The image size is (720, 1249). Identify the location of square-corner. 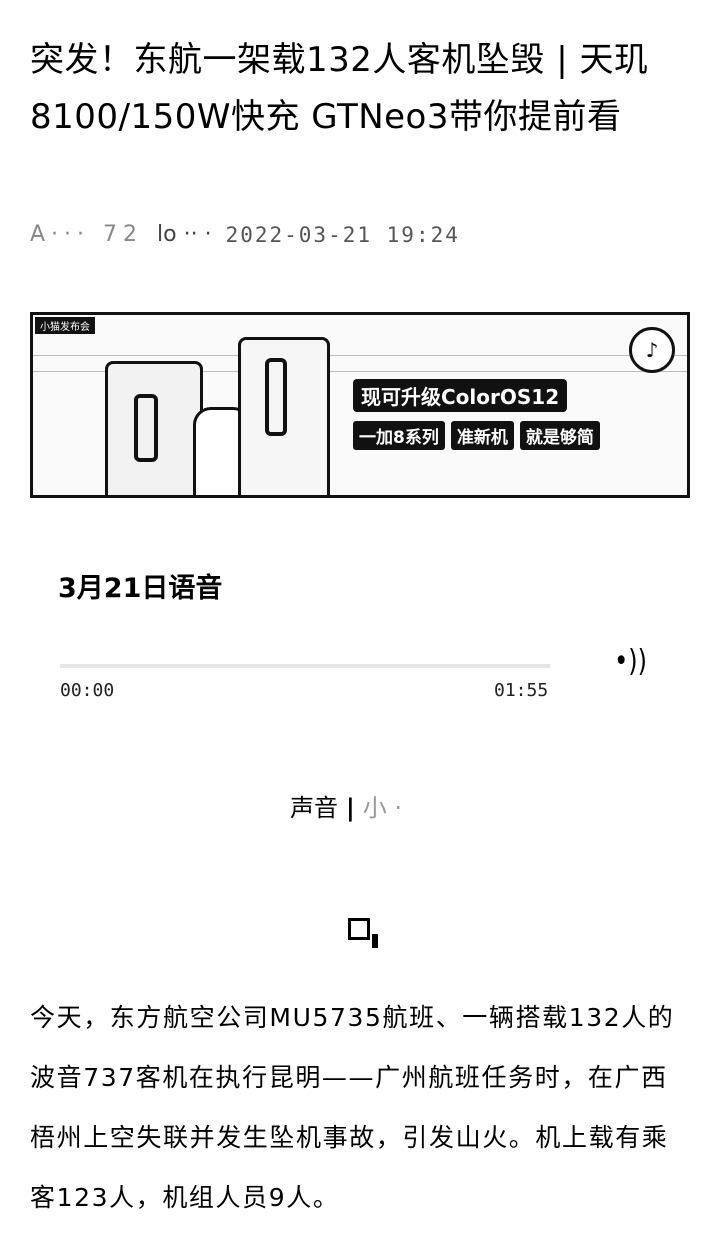
(375, 941).